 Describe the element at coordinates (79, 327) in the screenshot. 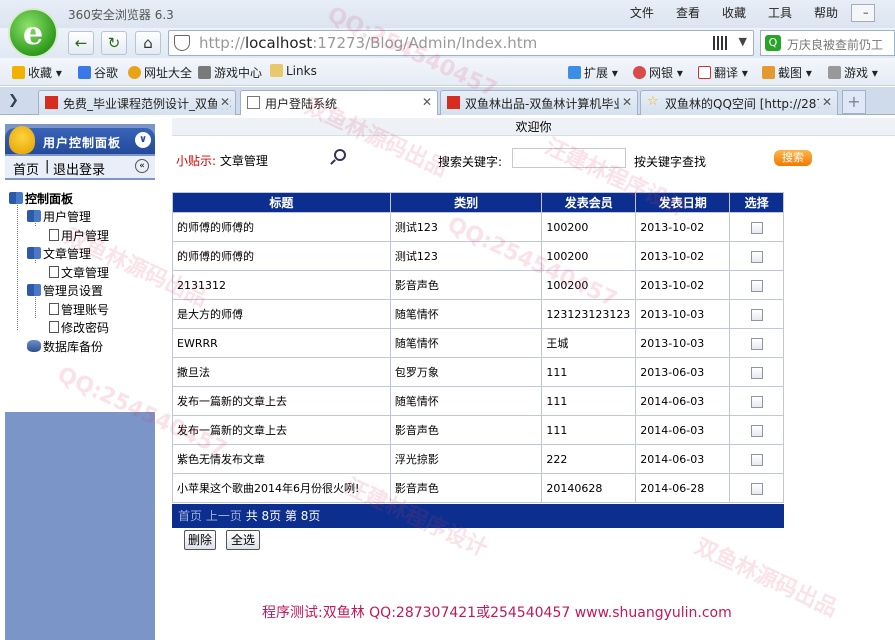

I see `tree-change-password: 修改密码` at that location.